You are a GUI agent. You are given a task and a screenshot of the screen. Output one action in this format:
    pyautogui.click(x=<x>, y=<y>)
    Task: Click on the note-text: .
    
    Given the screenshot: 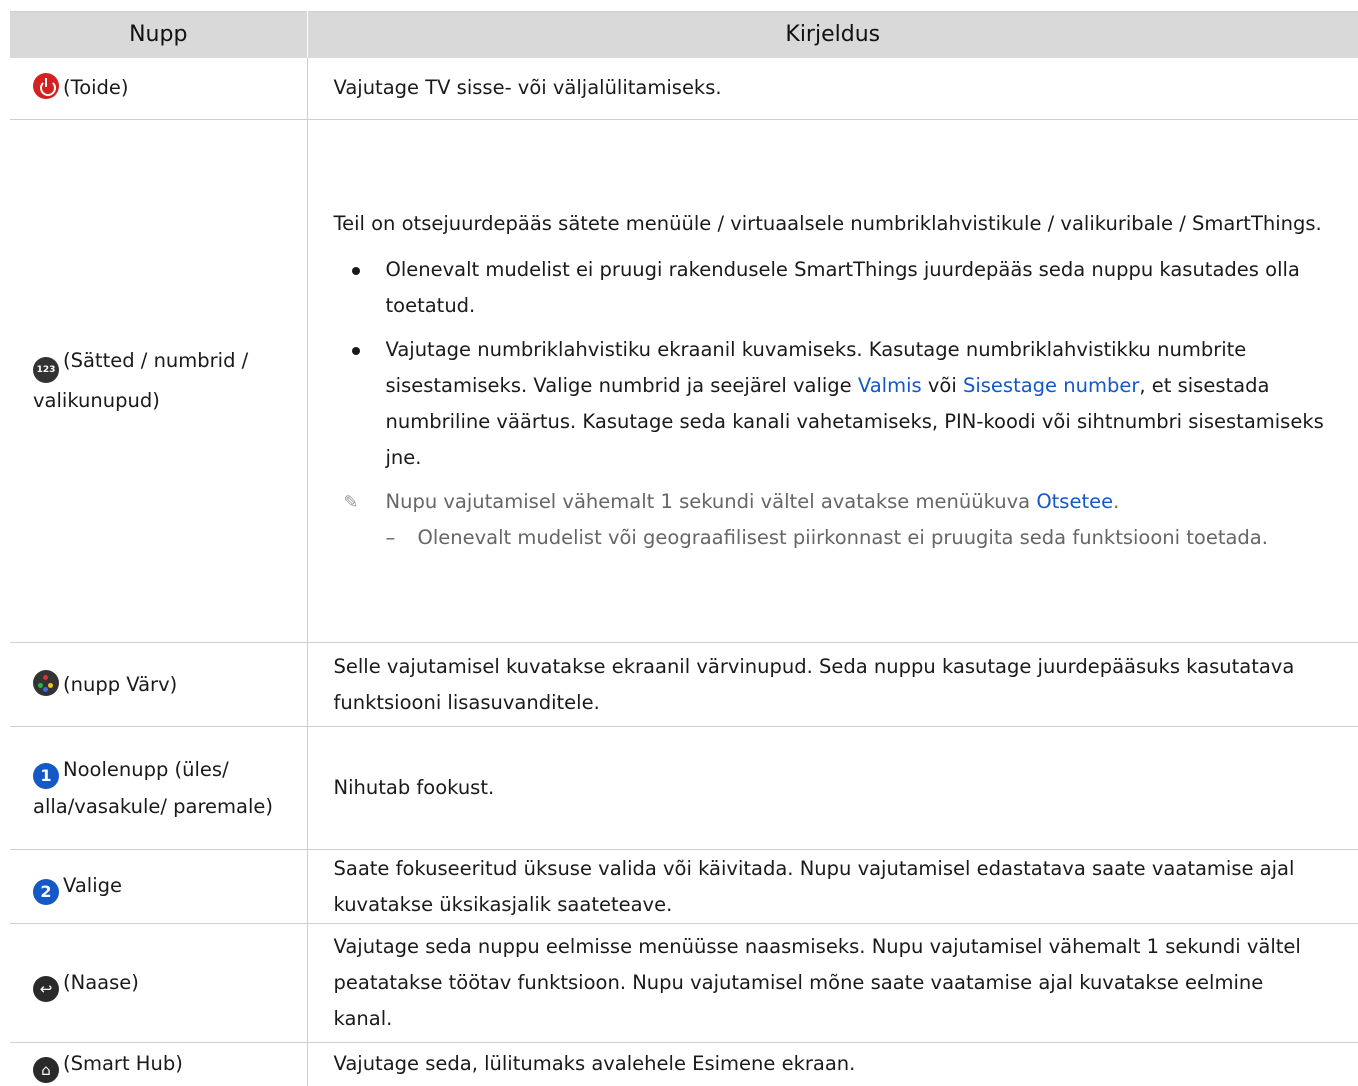 What is the action you would take?
    pyautogui.click(x=1116, y=501)
    